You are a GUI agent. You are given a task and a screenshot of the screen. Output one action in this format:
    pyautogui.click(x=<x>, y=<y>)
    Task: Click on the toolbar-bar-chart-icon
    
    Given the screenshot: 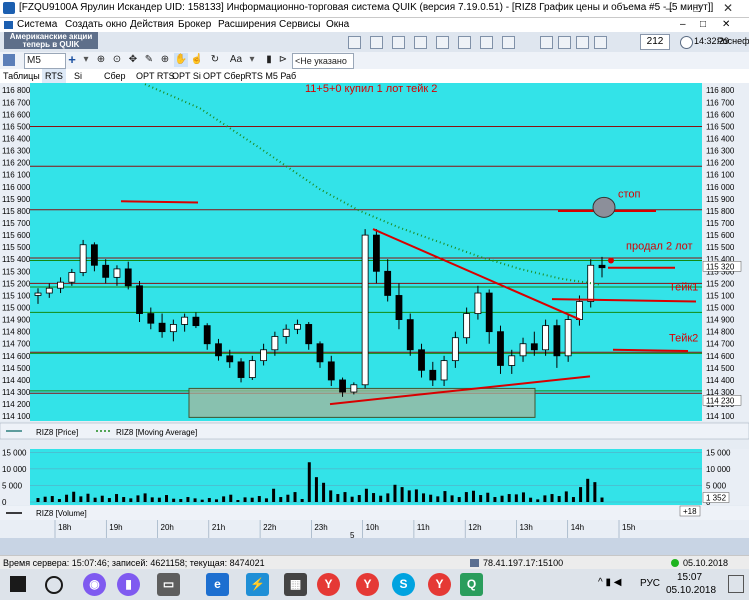 What is the action you would take?
    pyautogui.click(x=546, y=42)
    